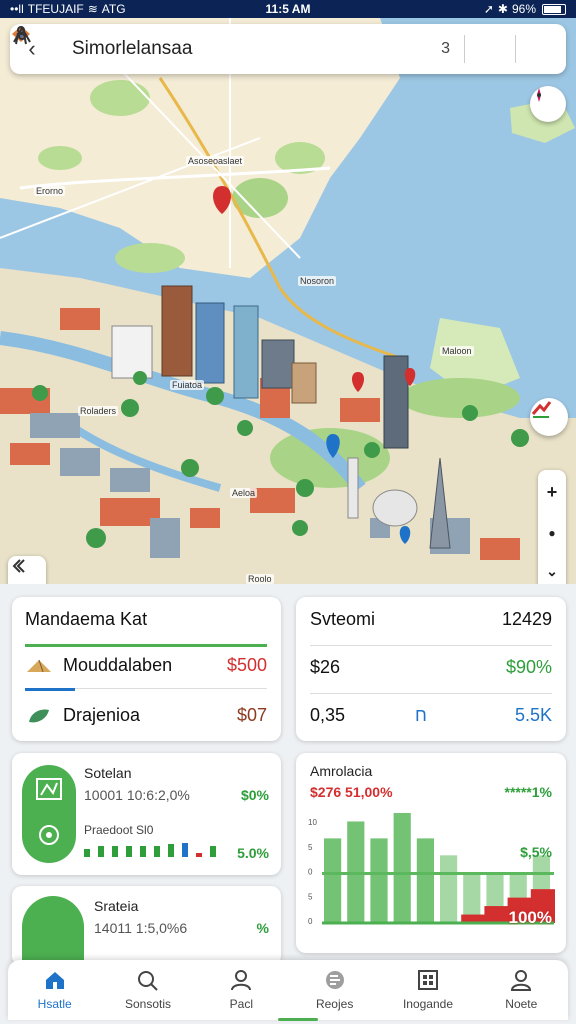 This screenshot has height=1024, width=576. Describe the element at coordinates (147, 981) in the screenshot. I see `search-icon` at that location.